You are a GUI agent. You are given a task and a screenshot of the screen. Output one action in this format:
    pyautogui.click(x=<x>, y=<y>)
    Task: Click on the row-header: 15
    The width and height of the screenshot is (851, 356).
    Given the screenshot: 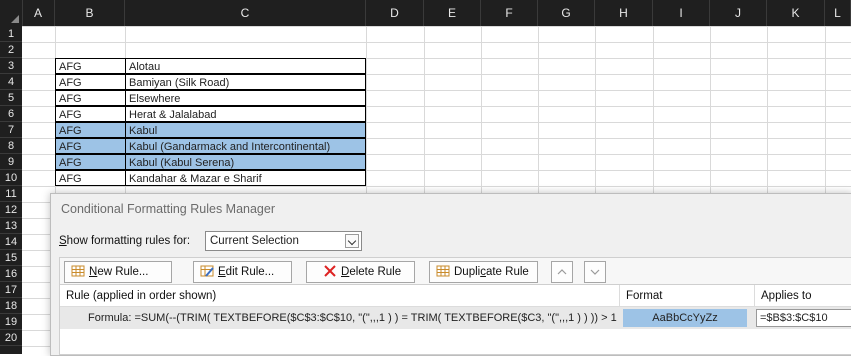 What is the action you would take?
    pyautogui.click(x=11, y=258)
    